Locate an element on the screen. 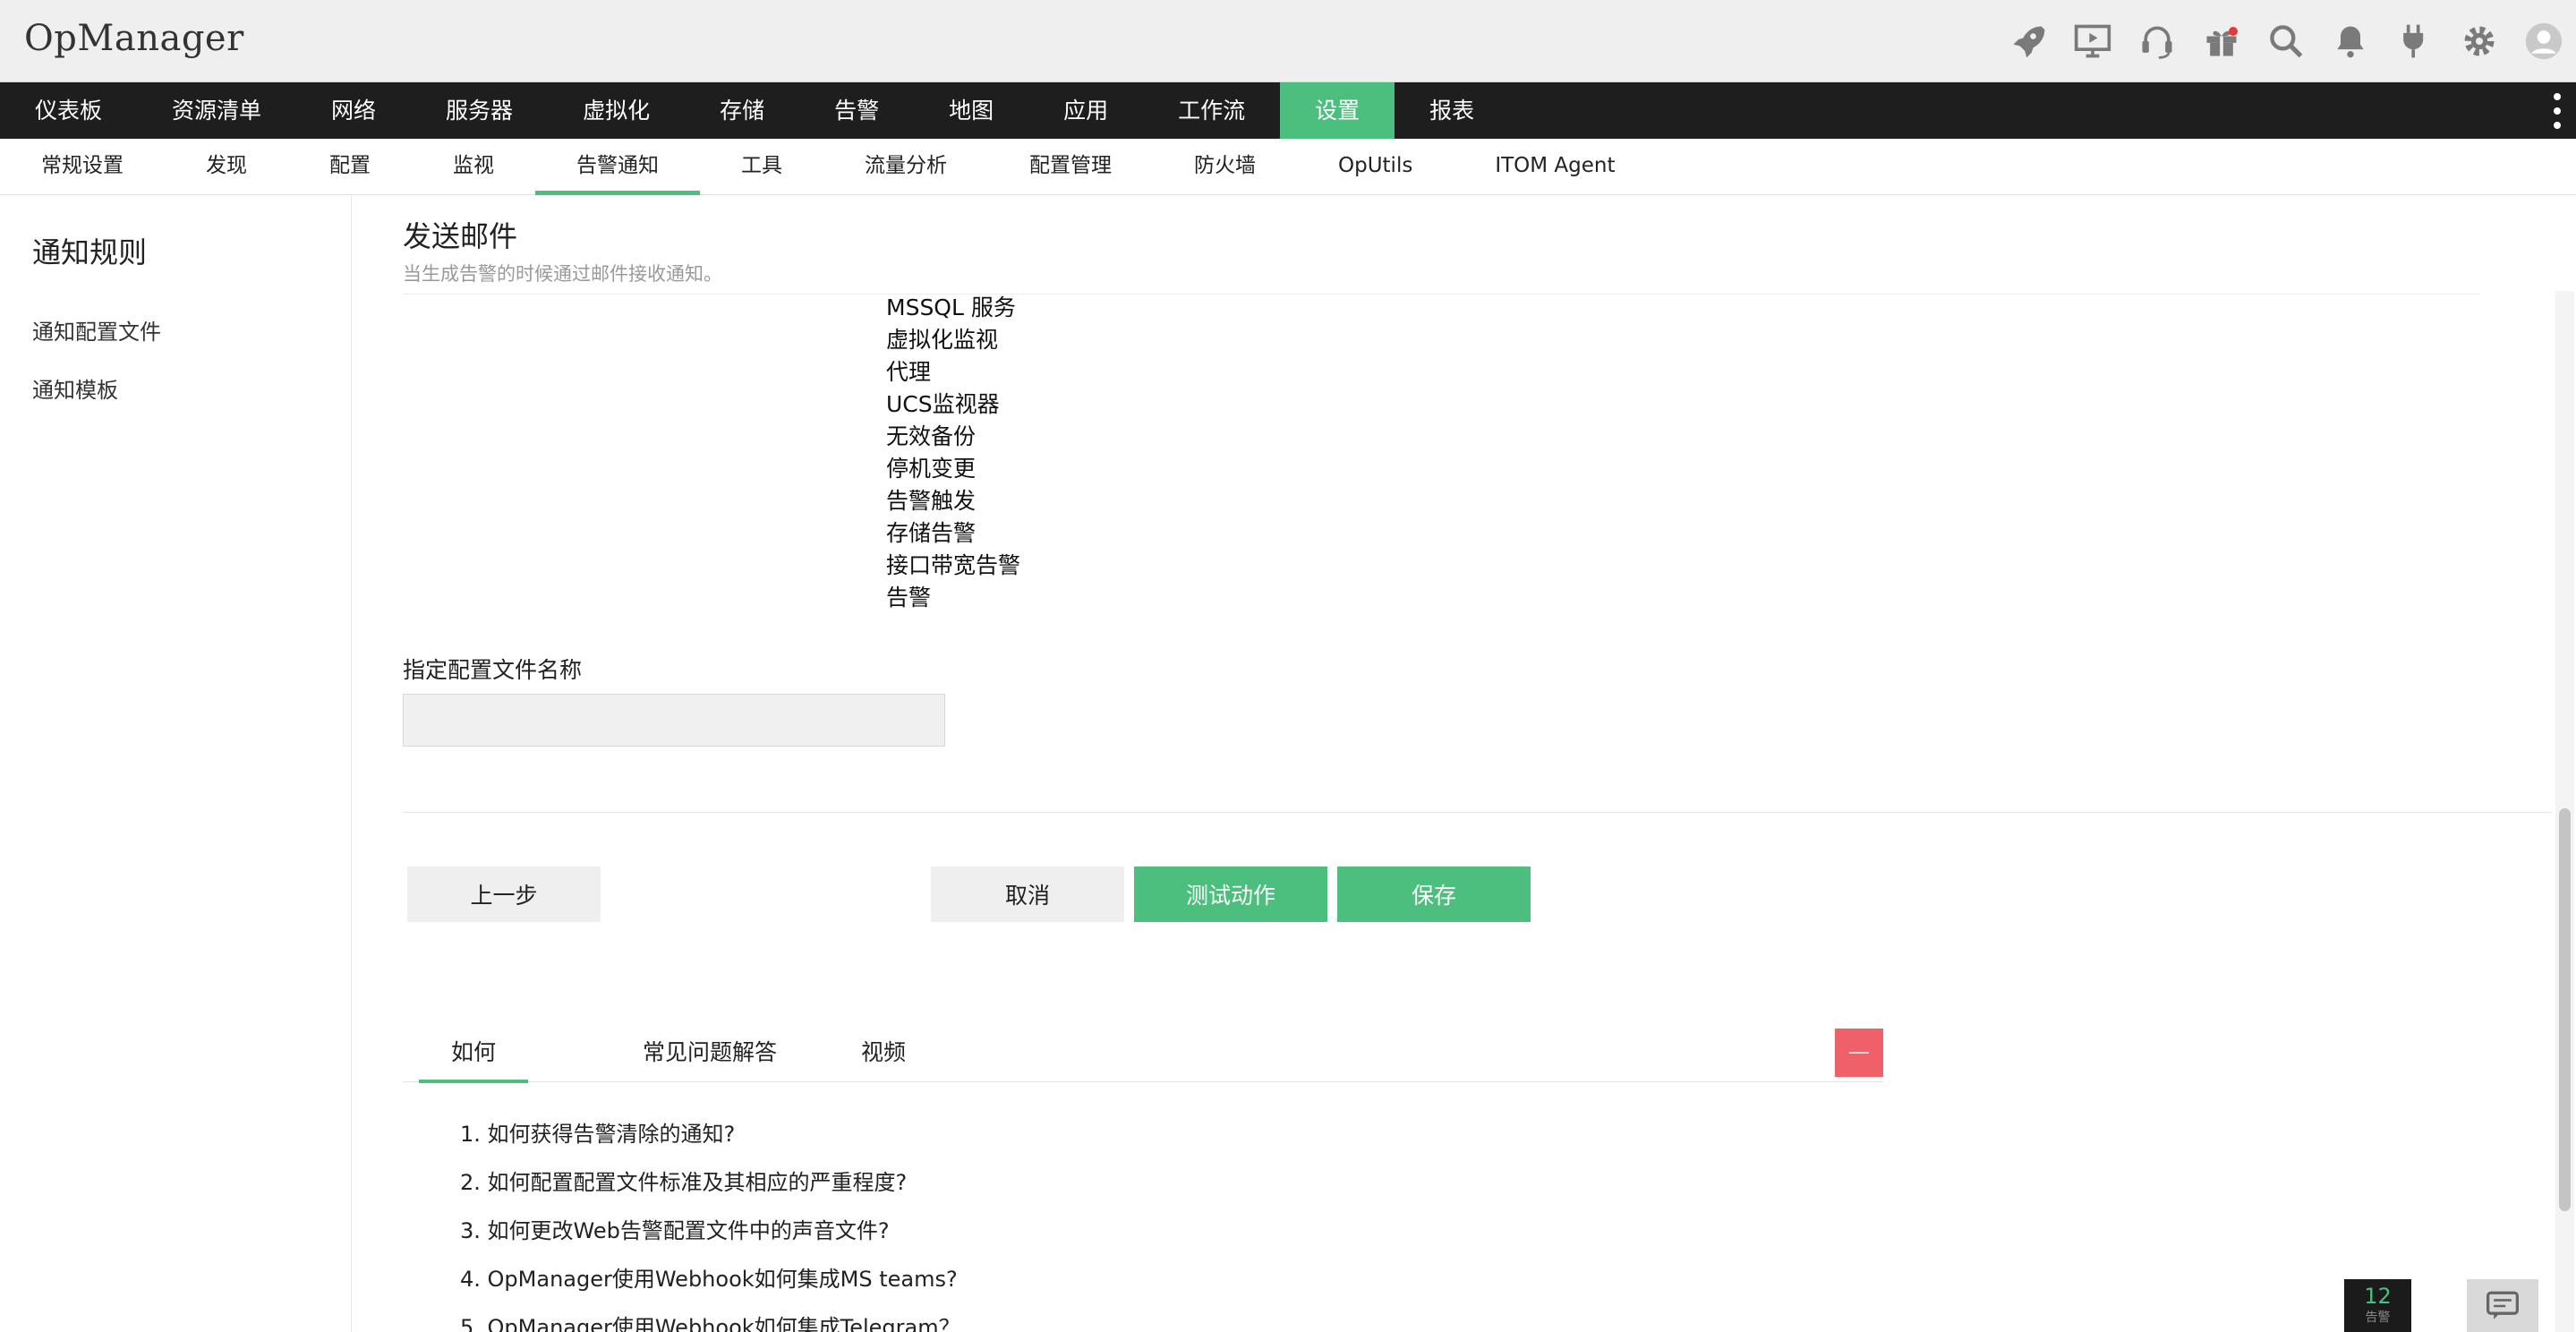  notification-dot is located at coordinates (2233, 31).